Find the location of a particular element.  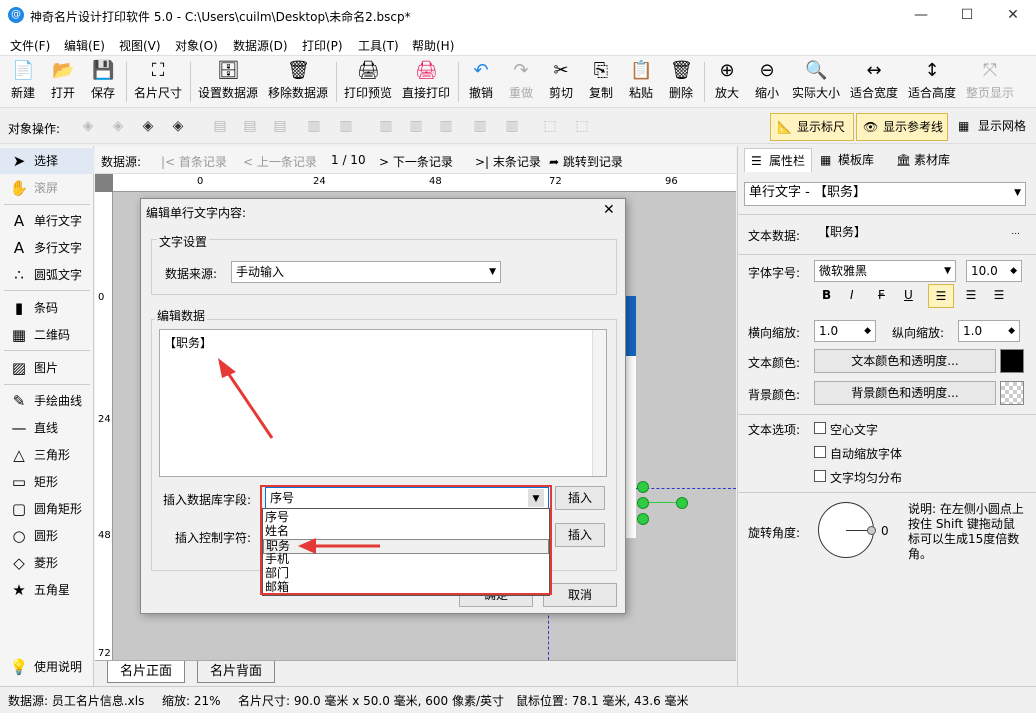

annotation-arrows is located at coordinates (299, 456).